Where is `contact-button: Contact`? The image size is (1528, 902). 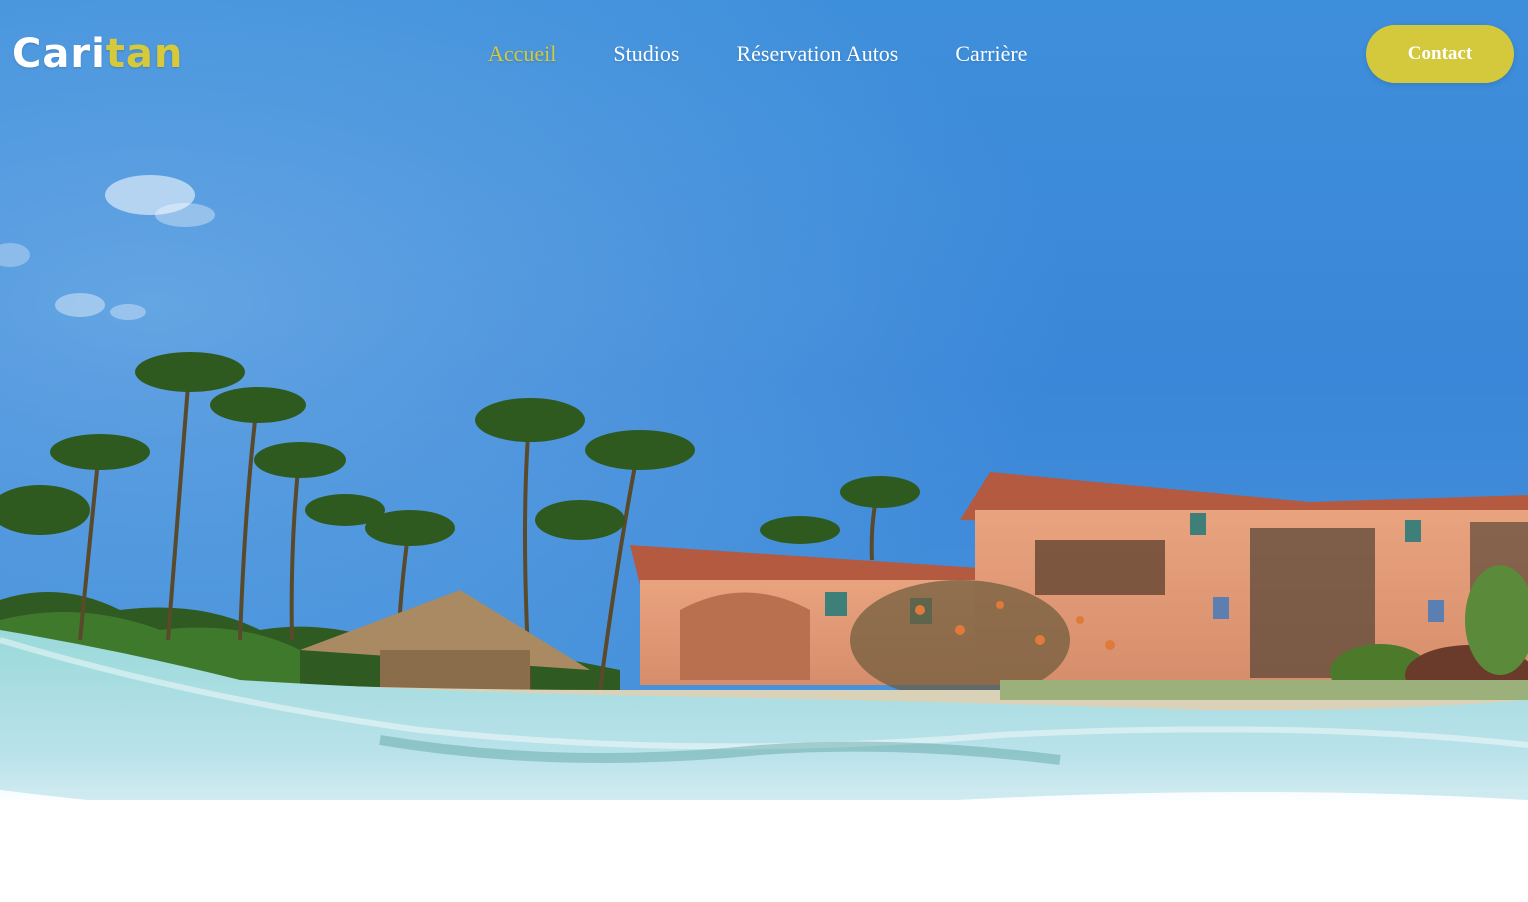
contact-button: Contact is located at coordinates (1440, 54).